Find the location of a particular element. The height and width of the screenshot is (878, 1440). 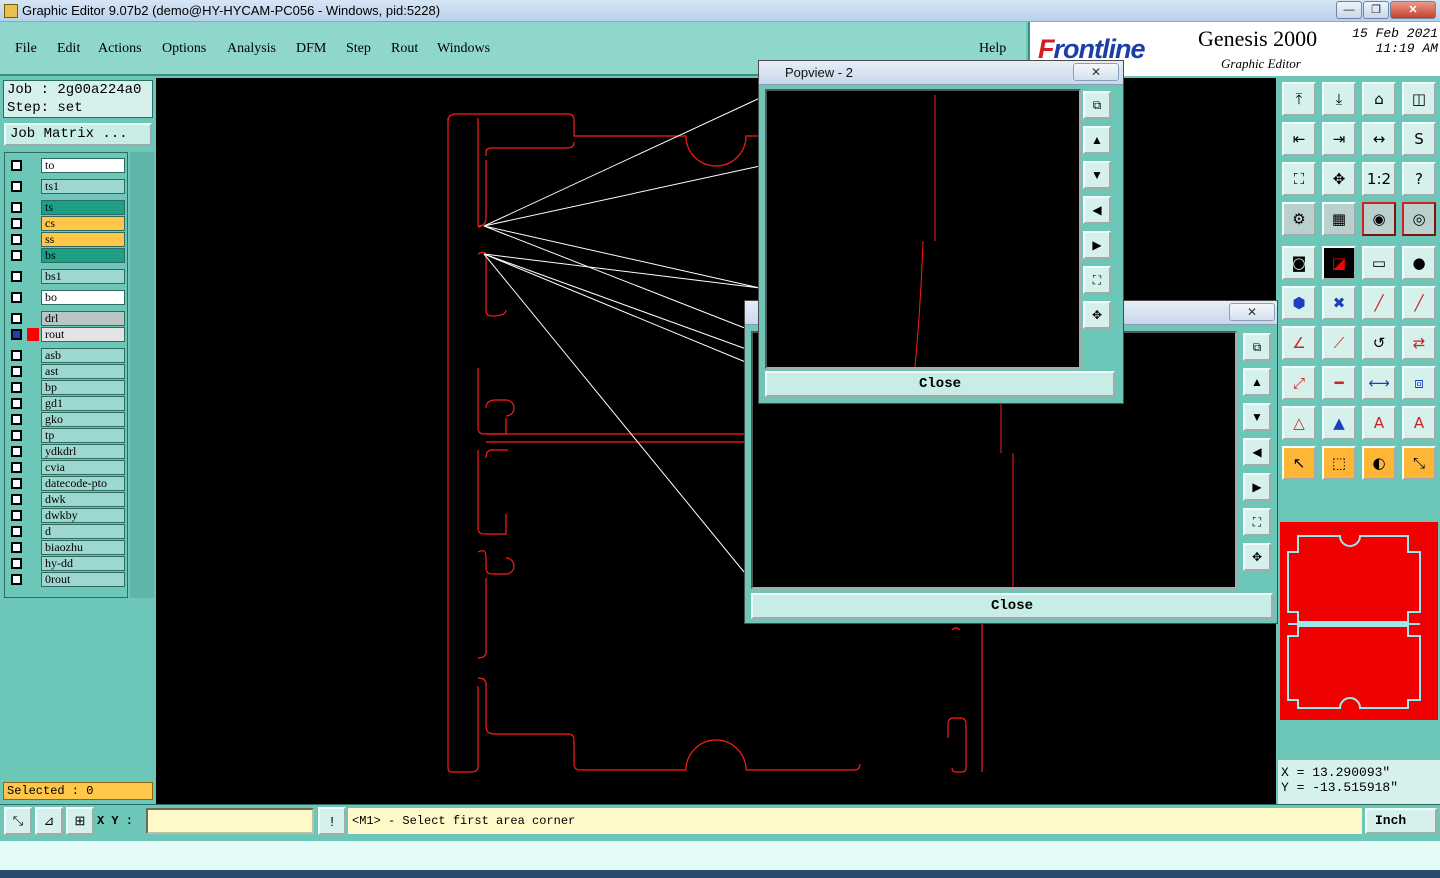

close-window-button: ✕ is located at coordinates (1413, 10).